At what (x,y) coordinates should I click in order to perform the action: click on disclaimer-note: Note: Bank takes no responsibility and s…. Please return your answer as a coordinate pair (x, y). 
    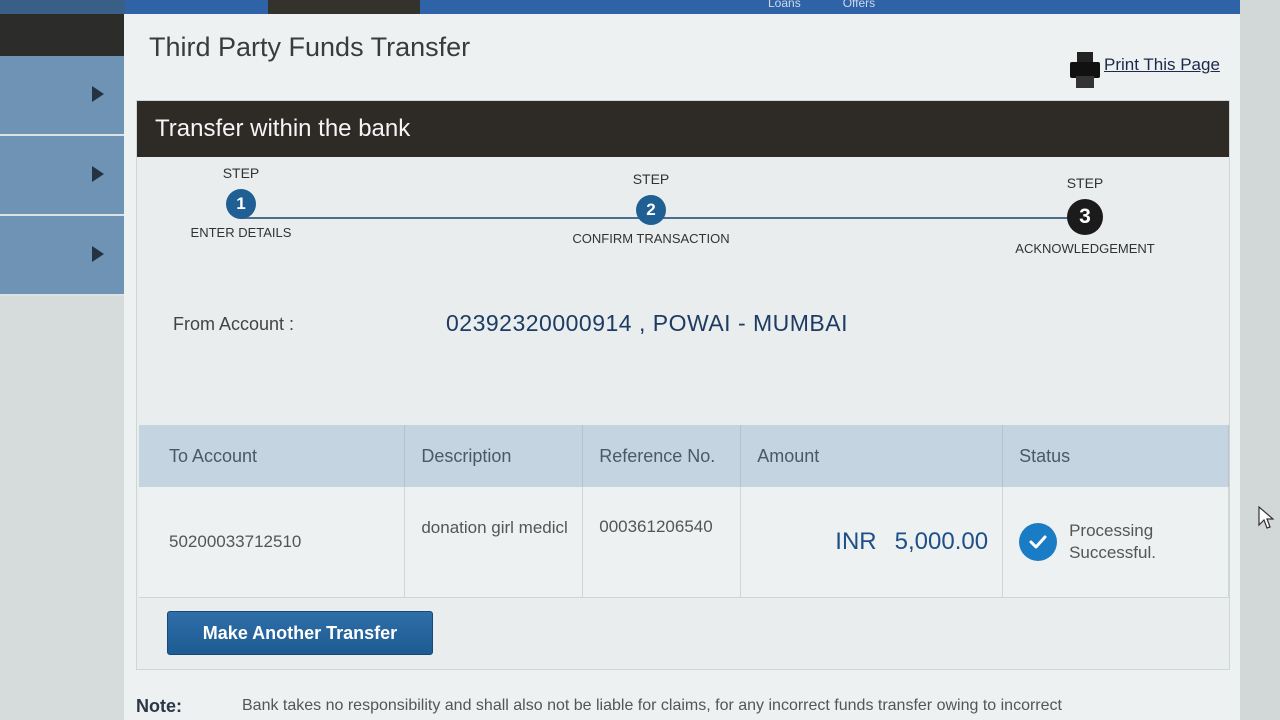
    Looking at the image, I should click on (681, 706).